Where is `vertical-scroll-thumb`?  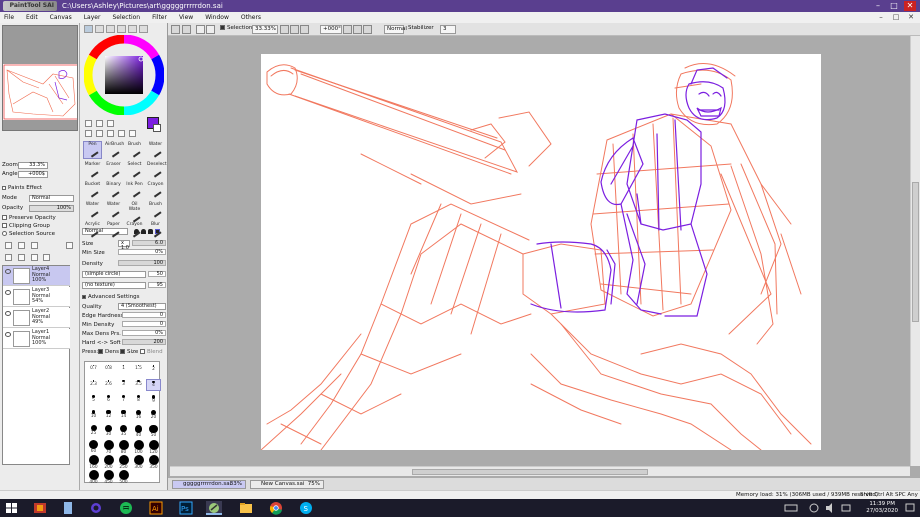 vertical-scroll-thumb is located at coordinates (915, 252).